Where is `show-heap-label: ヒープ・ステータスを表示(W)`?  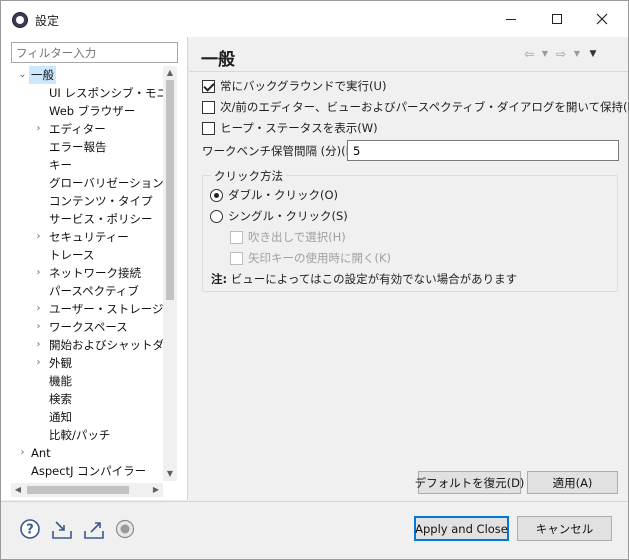 show-heap-label: ヒープ・ステータスを表示(W) is located at coordinates (299, 128).